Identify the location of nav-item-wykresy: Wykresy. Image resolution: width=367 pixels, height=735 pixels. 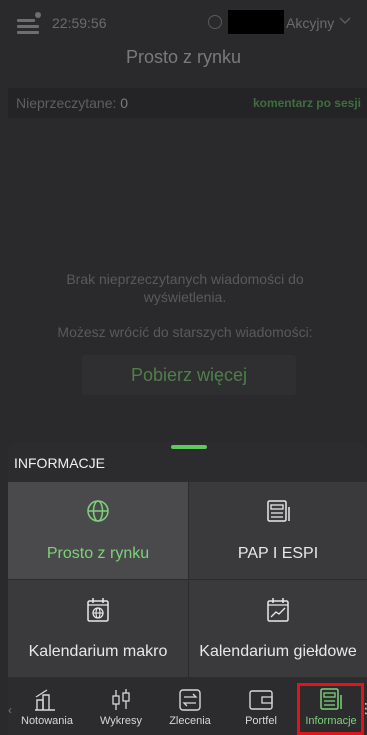
(121, 708).